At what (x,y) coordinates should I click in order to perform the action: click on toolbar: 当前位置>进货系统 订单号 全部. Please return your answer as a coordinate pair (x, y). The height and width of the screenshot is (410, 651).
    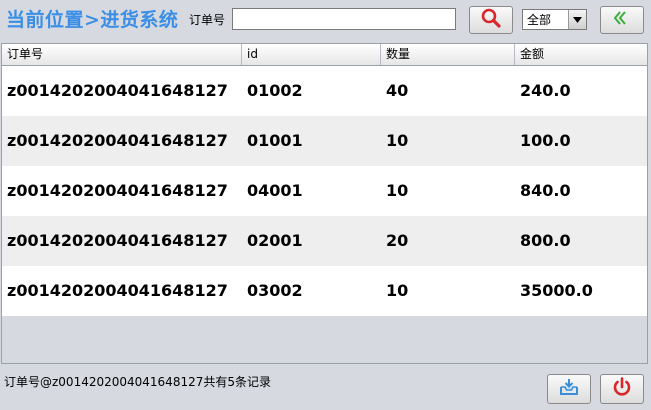
    Looking at the image, I should click on (325, 20).